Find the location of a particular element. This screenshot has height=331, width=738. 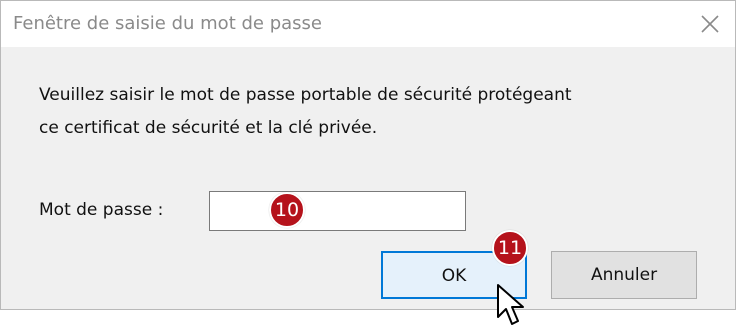

step-badge-10: 10 is located at coordinates (287, 210).